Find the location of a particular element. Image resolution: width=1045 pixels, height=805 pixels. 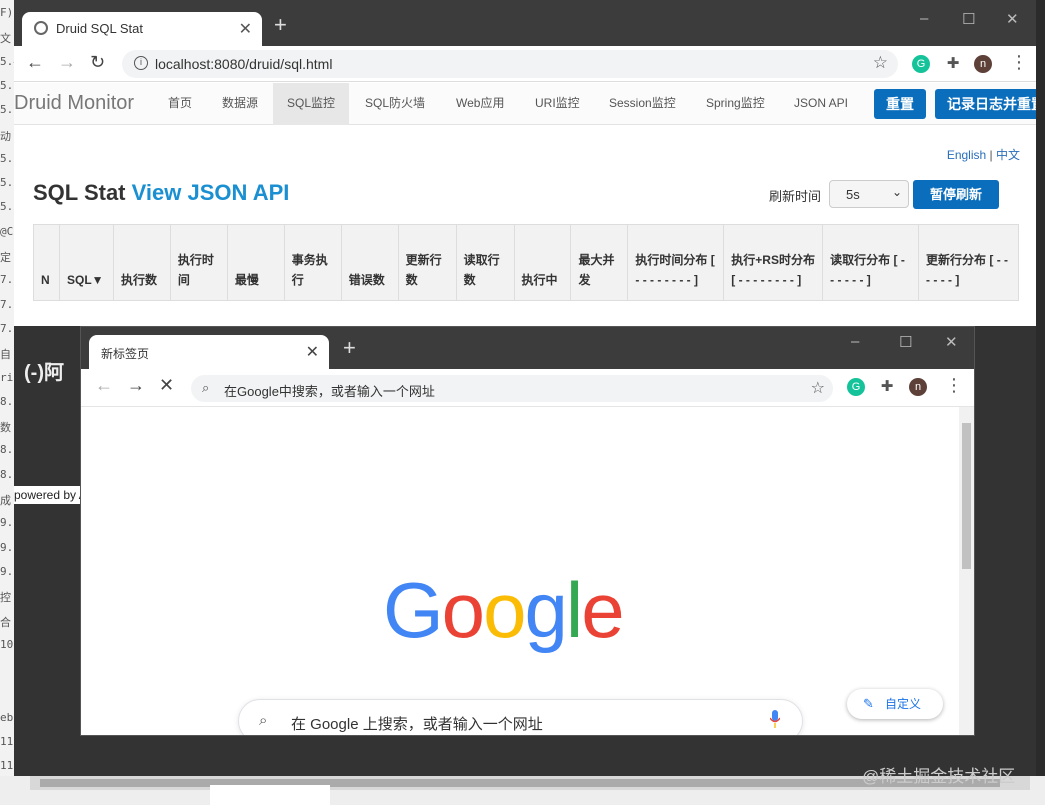

pause-refresh-button: 暂停刷新 is located at coordinates (956, 194).